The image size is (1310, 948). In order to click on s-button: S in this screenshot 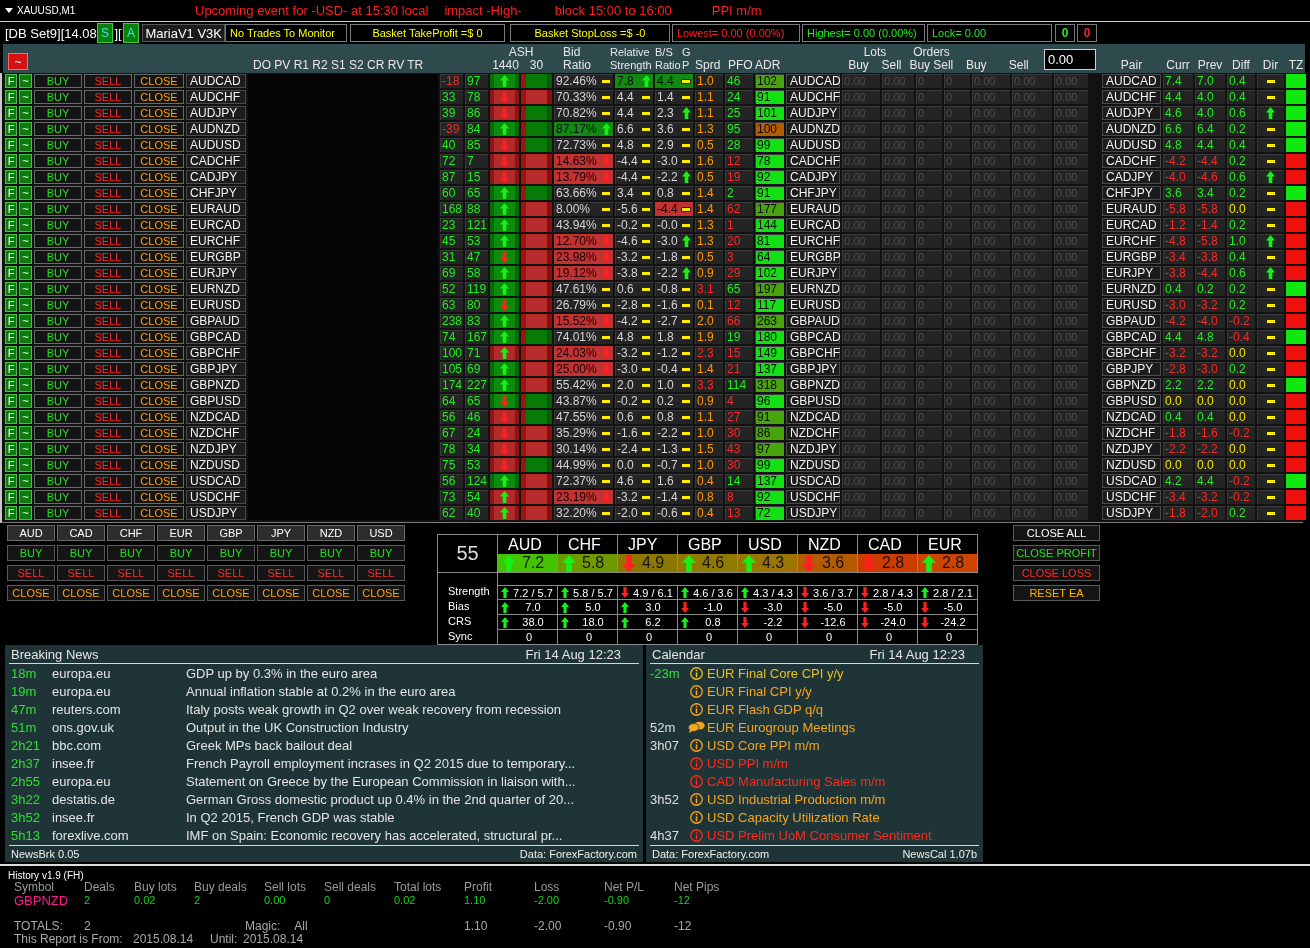, I will do `click(105, 33)`.